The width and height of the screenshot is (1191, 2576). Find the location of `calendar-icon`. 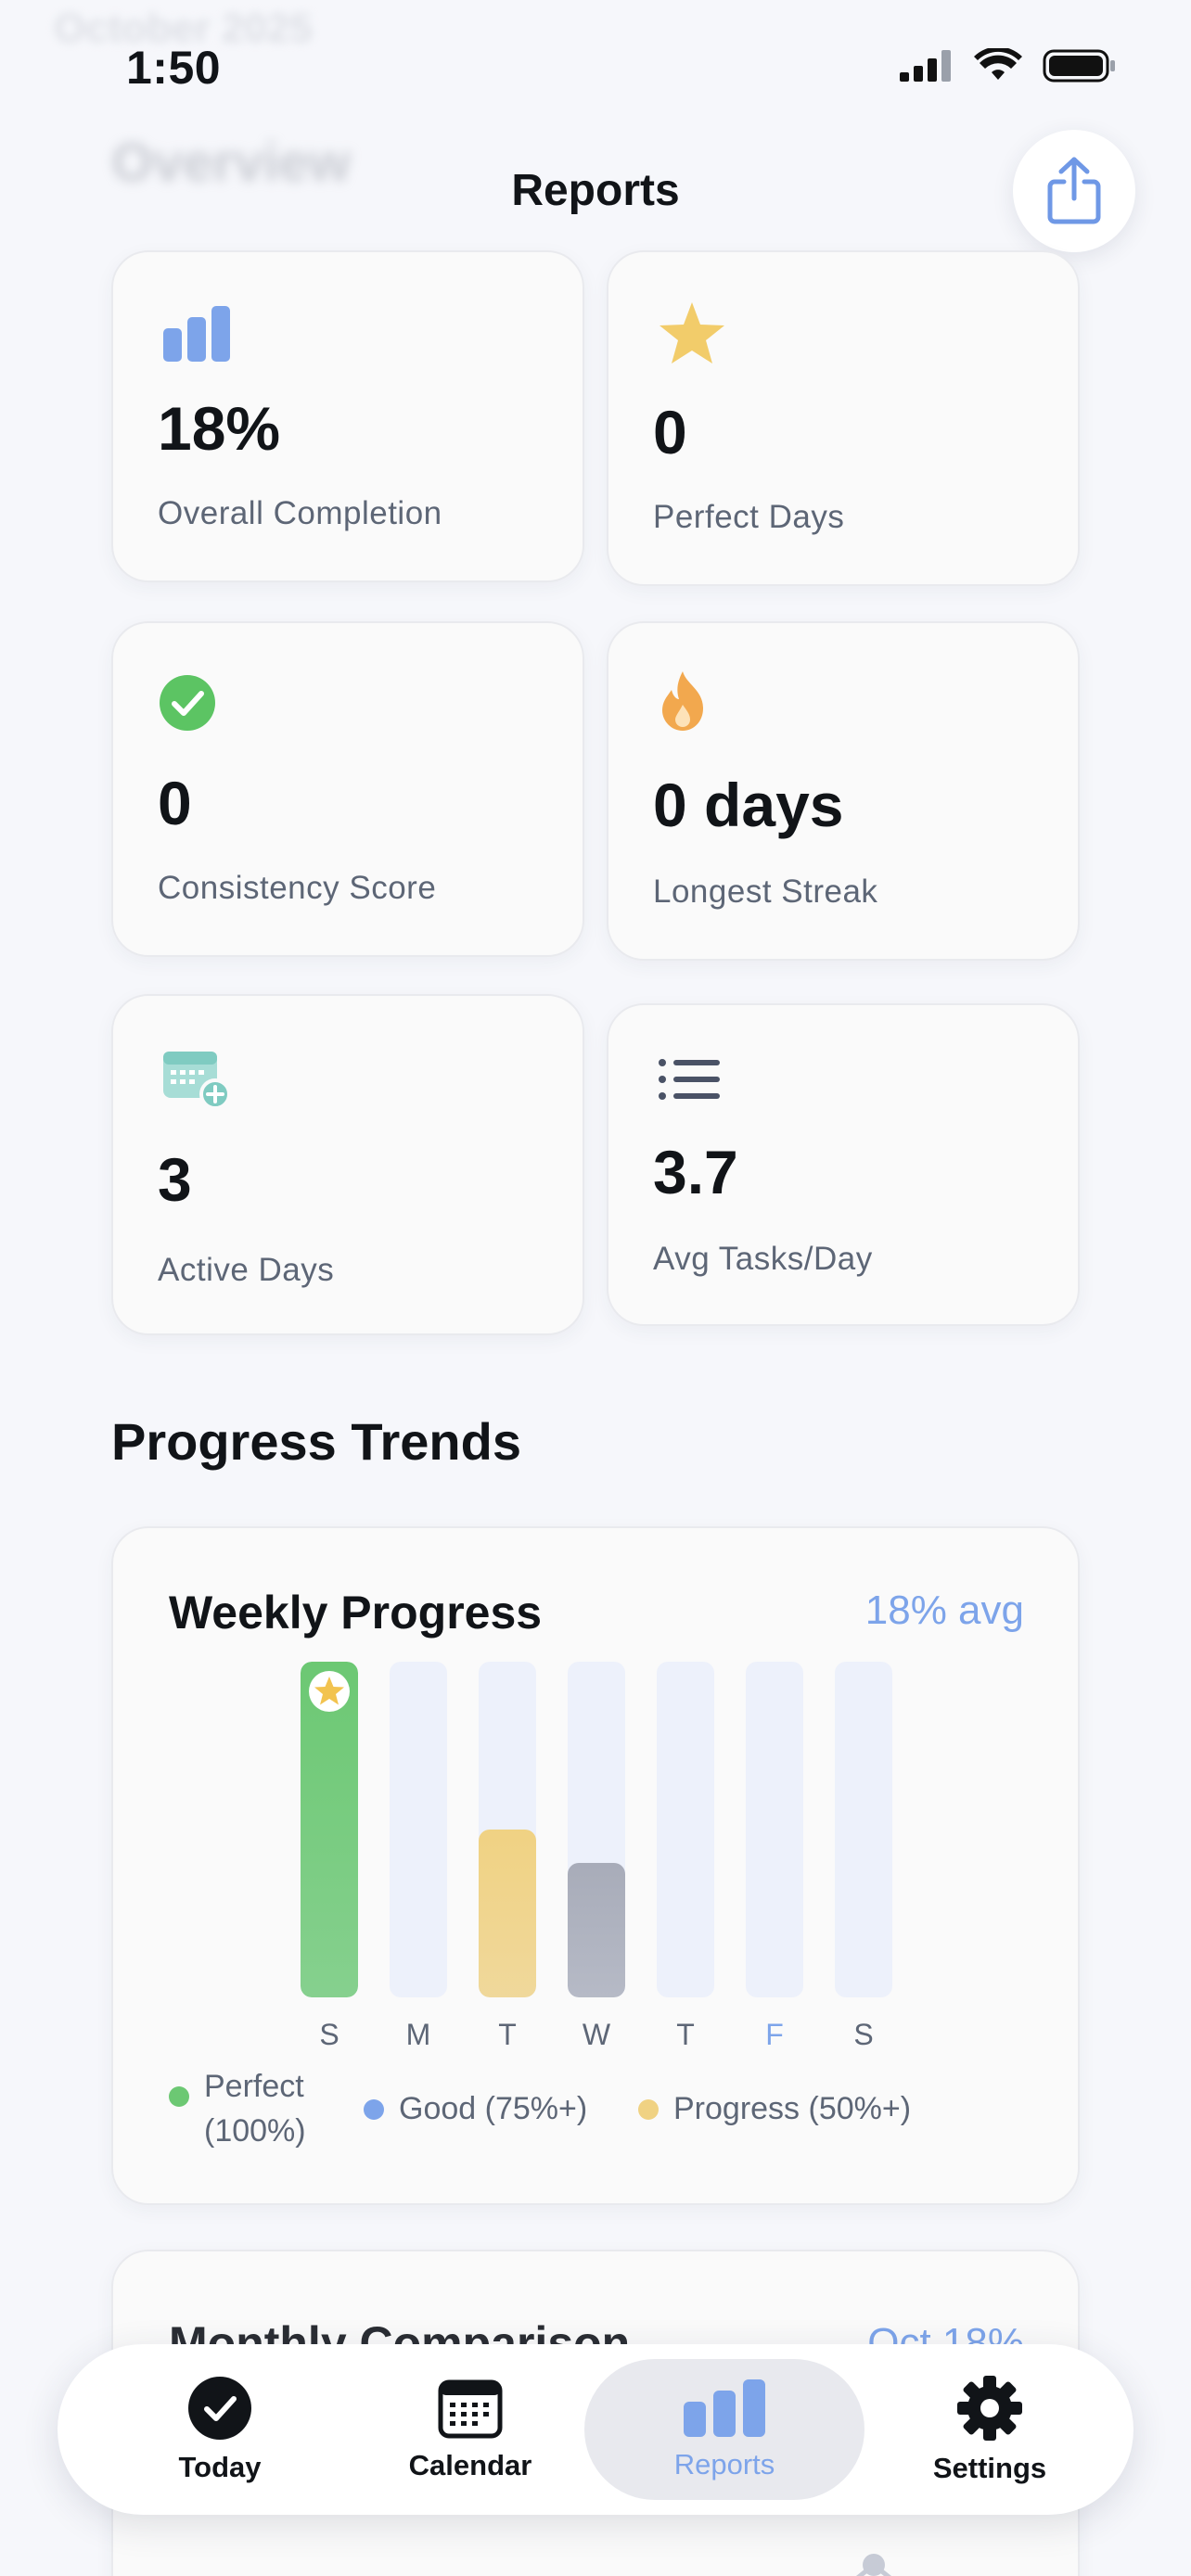

calendar-icon is located at coordinates (470, 2409).